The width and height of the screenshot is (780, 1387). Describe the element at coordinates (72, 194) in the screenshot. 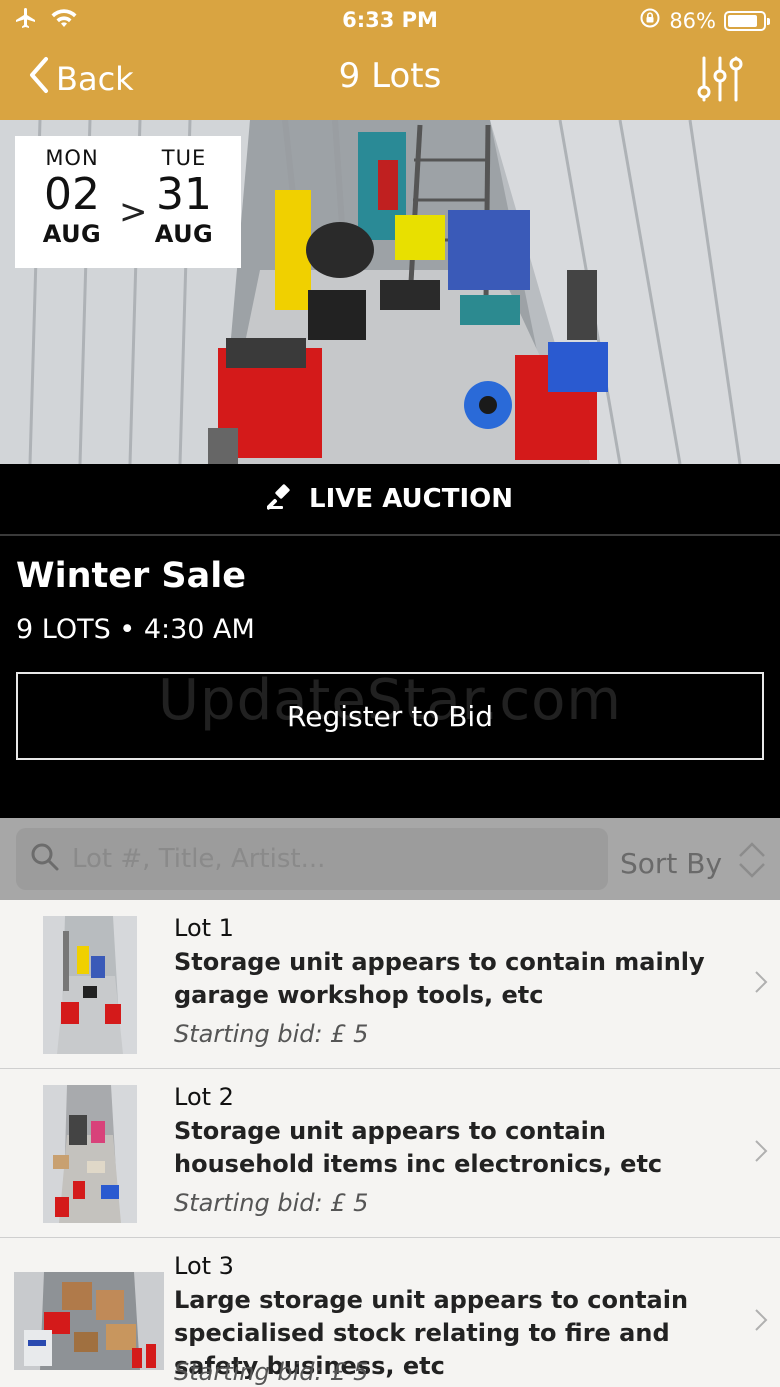

I see `start-day: 02` at that location.